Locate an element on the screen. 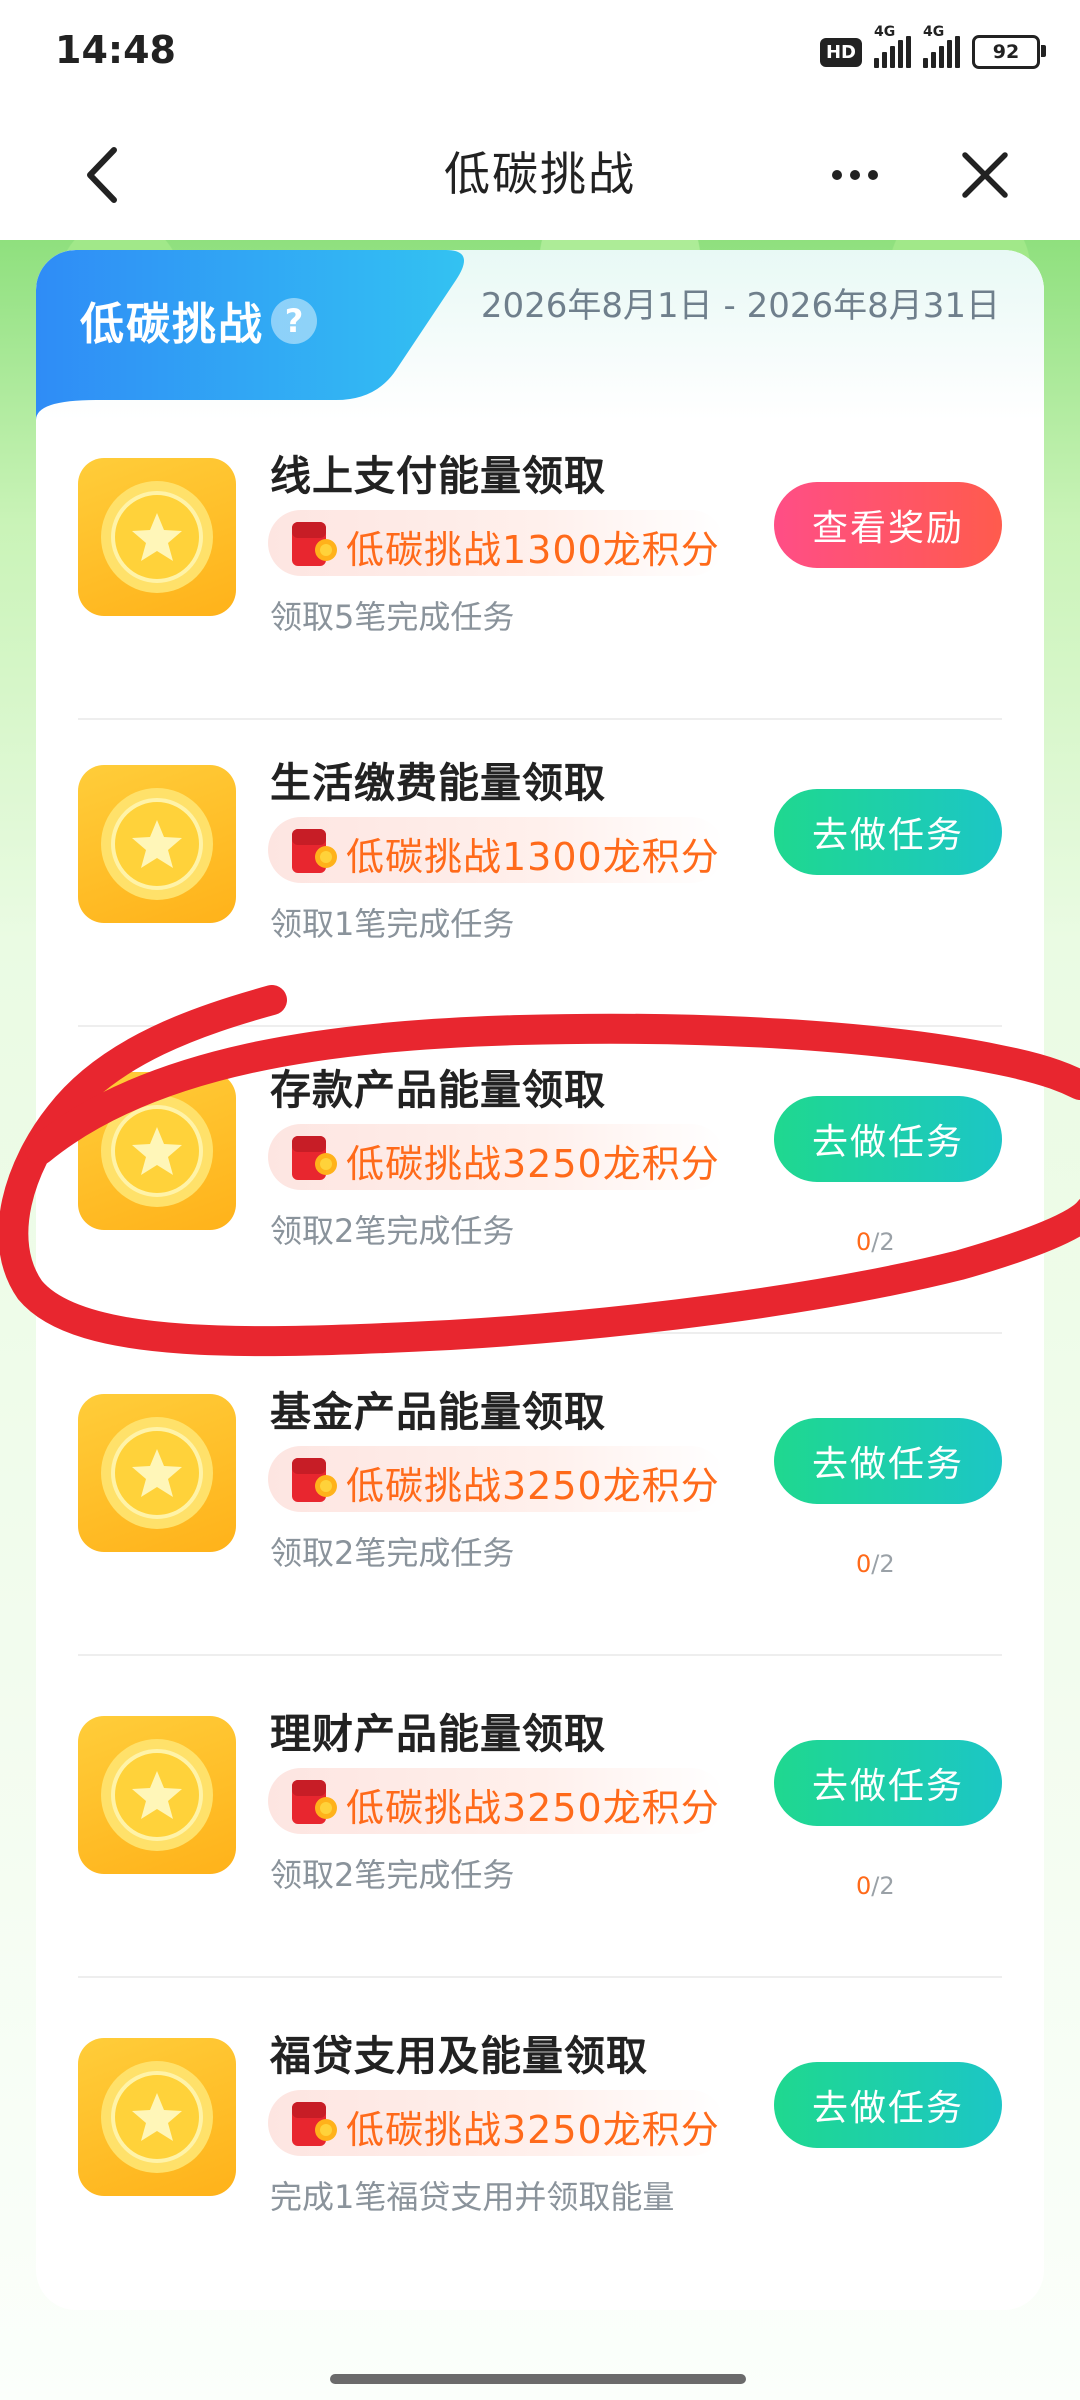  task-title: 线上支付能量领取 is located at coordinates (438, 476).